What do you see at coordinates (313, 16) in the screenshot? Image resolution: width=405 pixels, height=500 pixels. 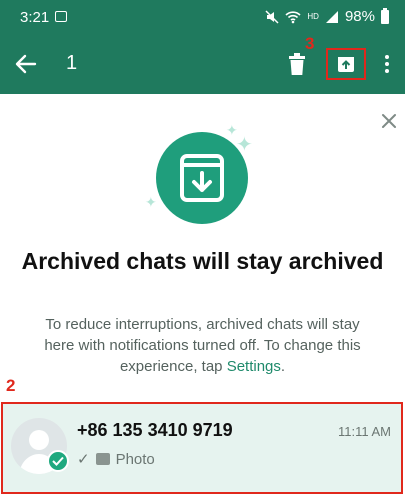 I see `hd-label: HD` at bounding box center [313, 16].